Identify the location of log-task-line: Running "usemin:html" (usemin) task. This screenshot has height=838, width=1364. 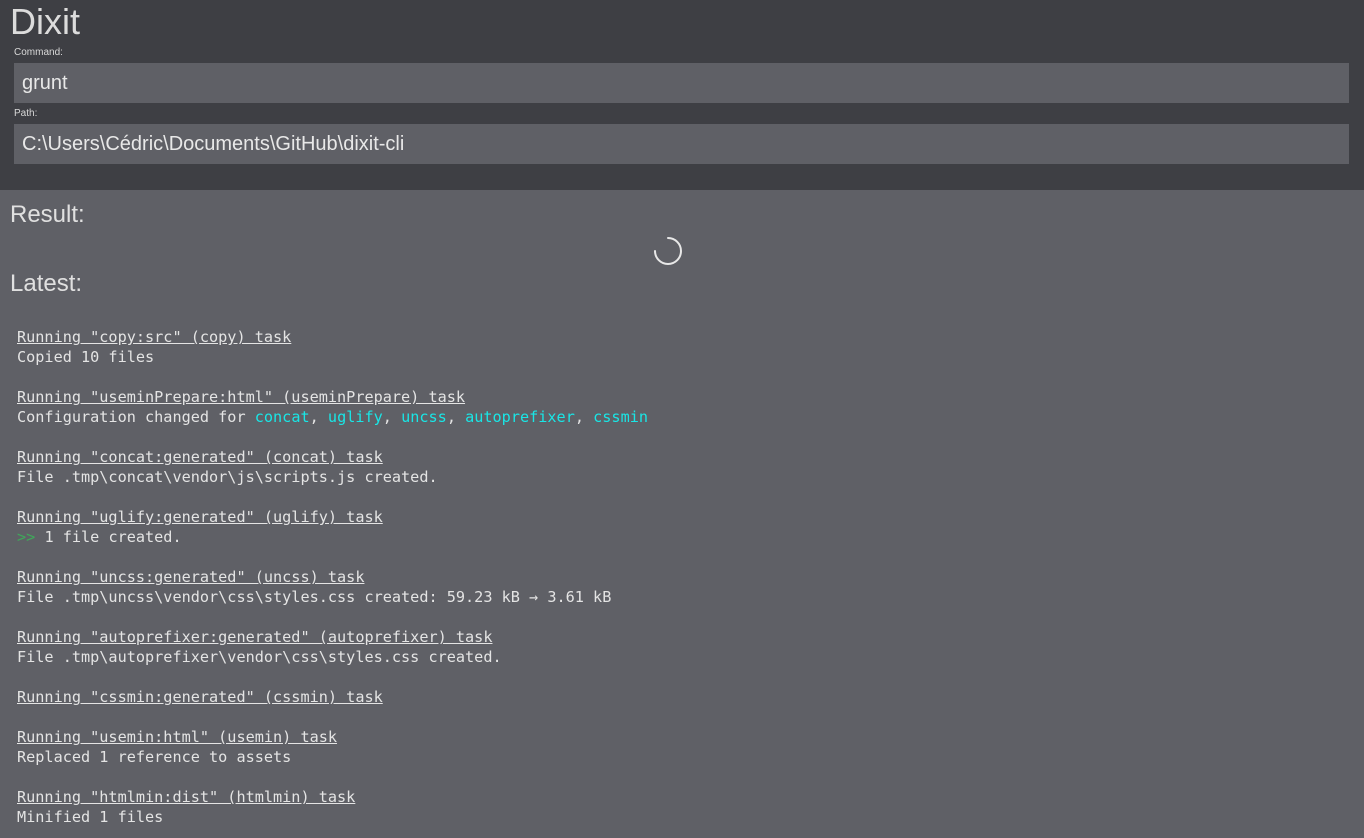
(177, 737).